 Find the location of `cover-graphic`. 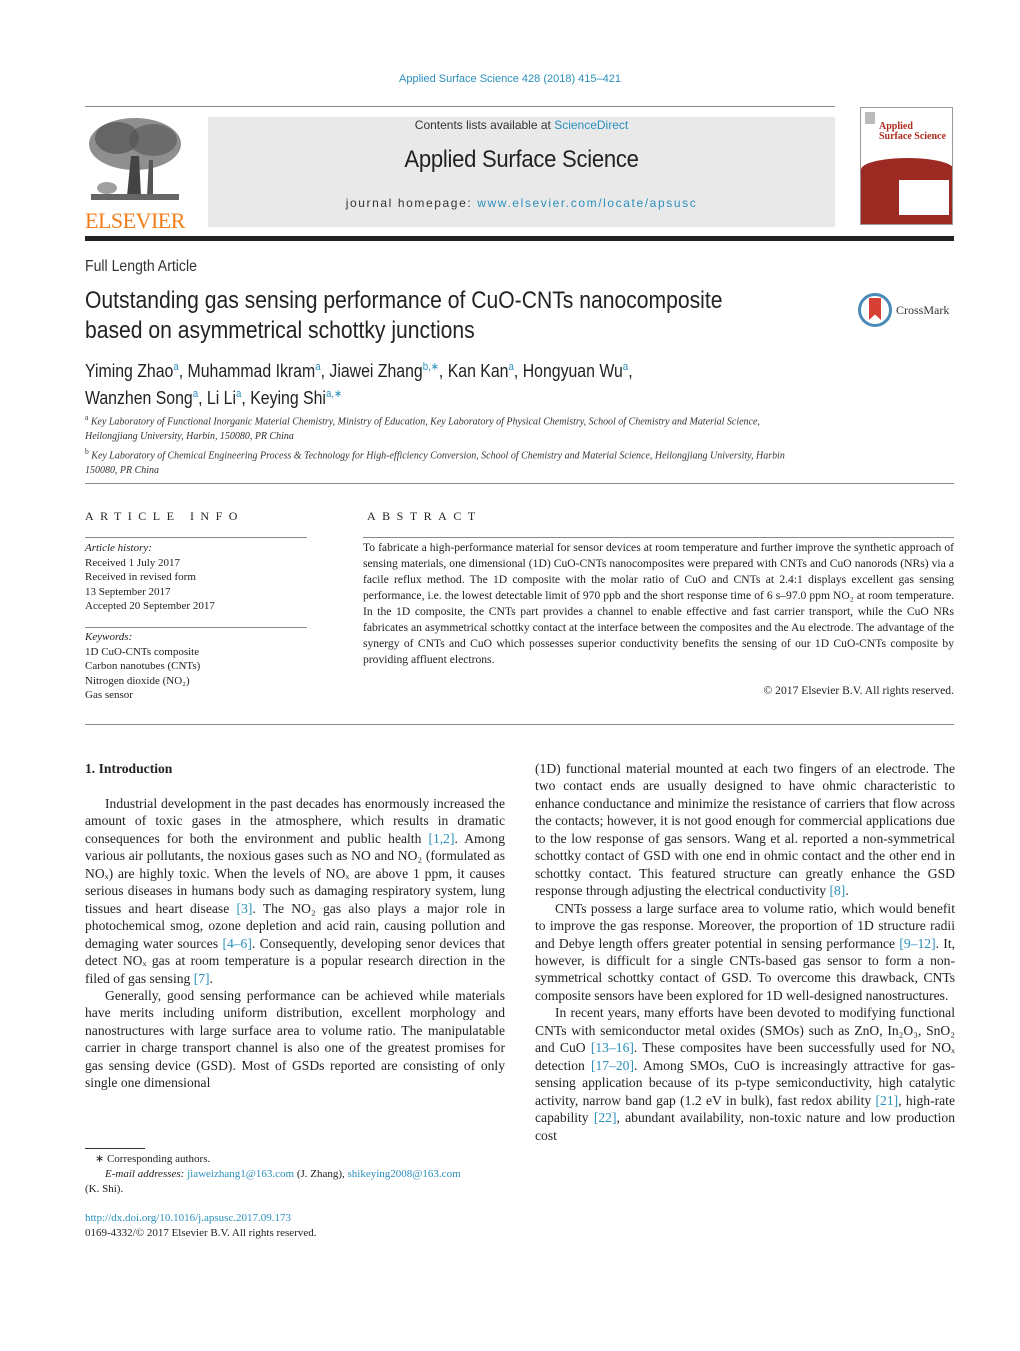

cover-graphic is located at coordinates (924, 197).